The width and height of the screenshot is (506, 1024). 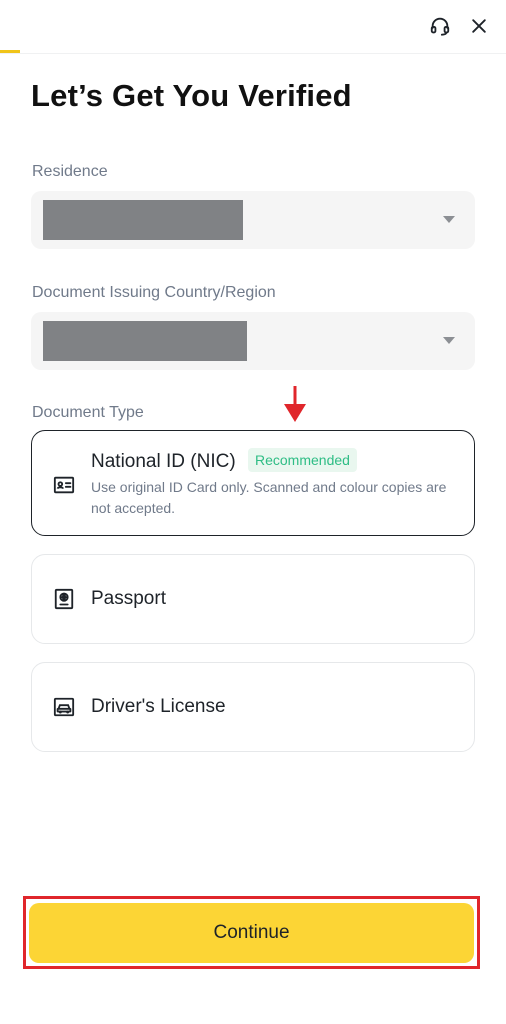 What do you see at coordinates (253, 220) in the screenshot?
I see `residence-select` at bounding box center [253, 220].